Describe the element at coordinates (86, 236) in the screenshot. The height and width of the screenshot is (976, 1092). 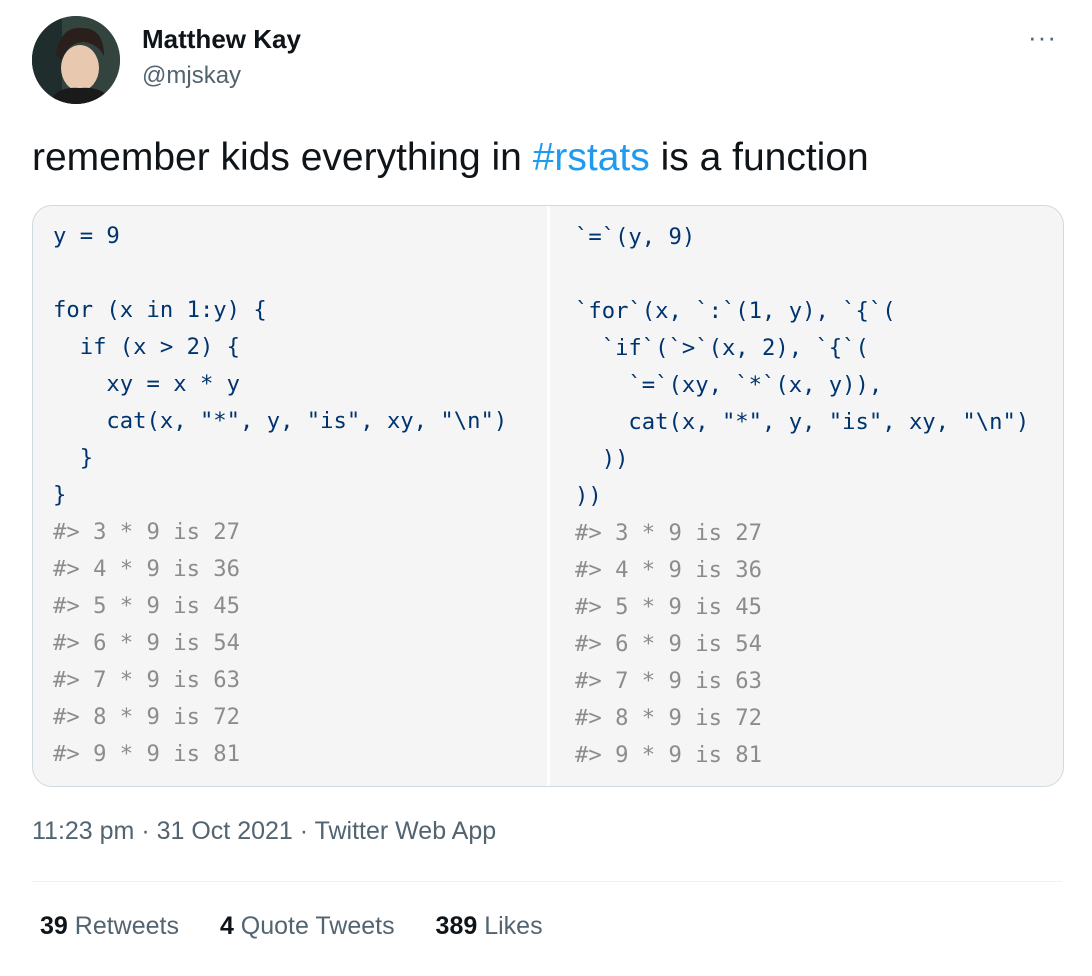
I see `code-line: y = 9` at that location.